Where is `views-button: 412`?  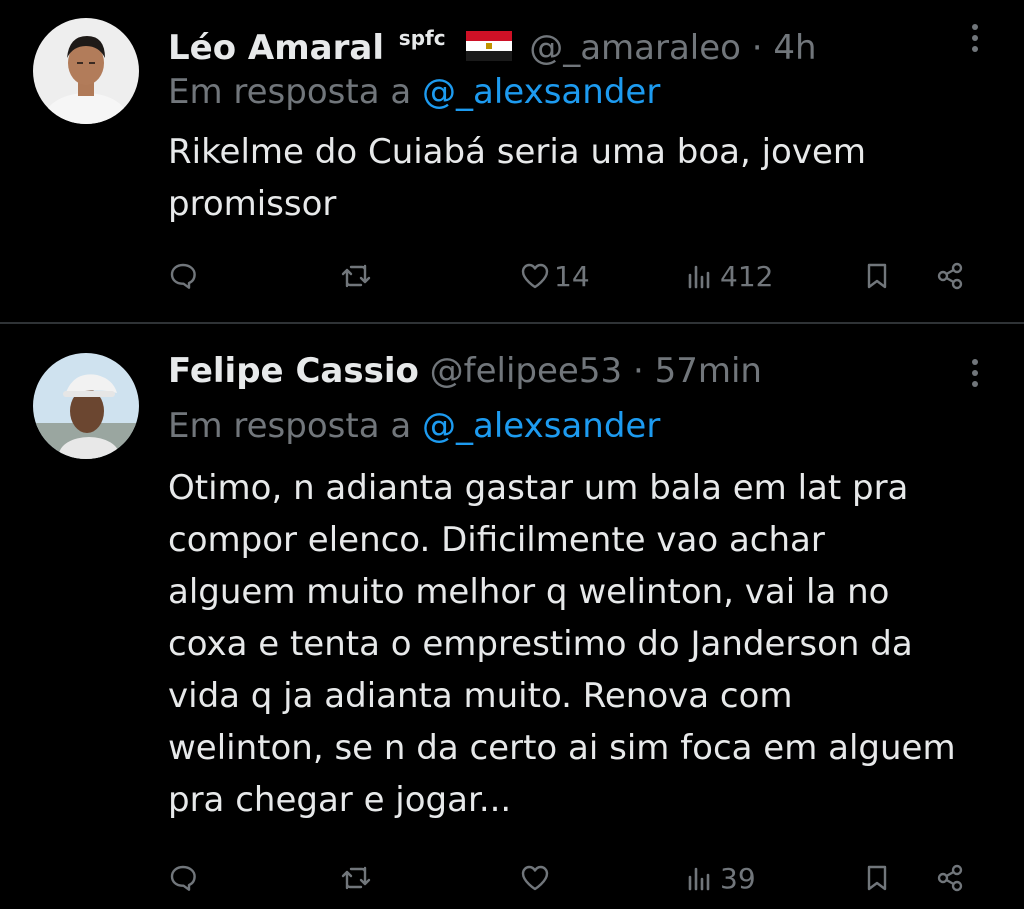 views-button: 412 is located at coordinates (729, 276).